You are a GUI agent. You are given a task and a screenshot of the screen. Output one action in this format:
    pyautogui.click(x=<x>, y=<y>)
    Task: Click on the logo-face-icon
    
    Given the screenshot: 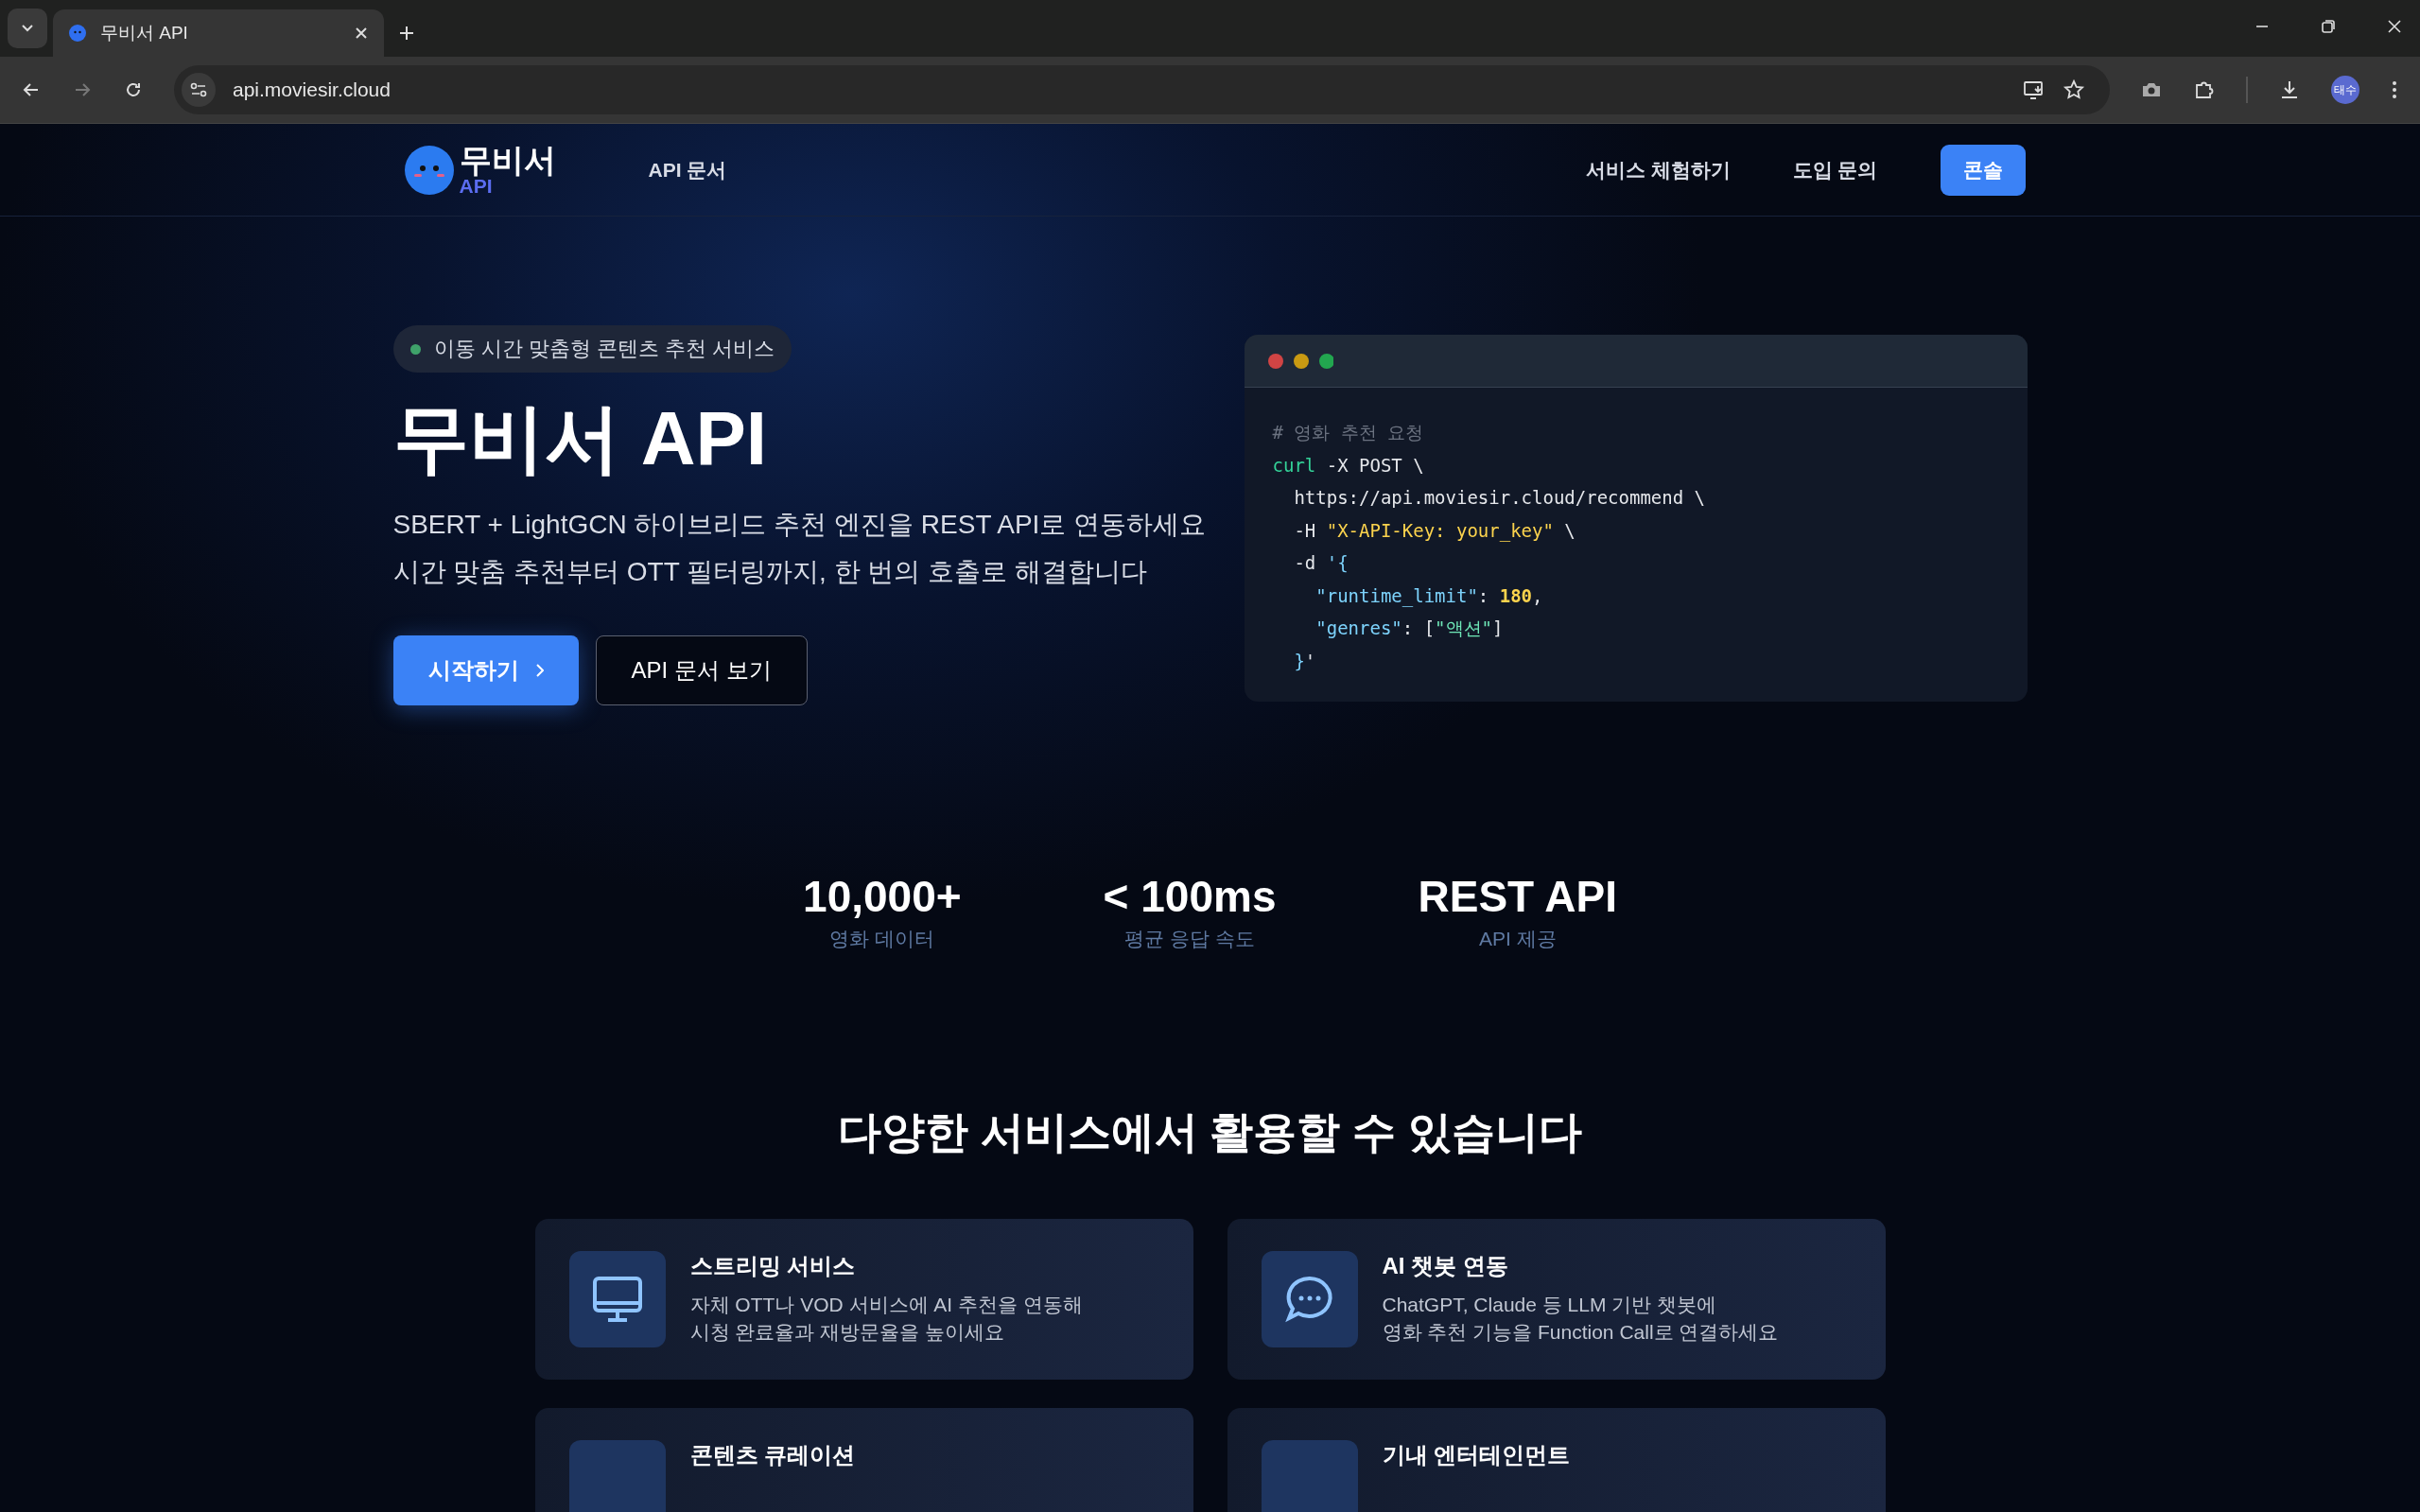 What is the action you would take?
    pyautogui.click(x=429, y=170)
    